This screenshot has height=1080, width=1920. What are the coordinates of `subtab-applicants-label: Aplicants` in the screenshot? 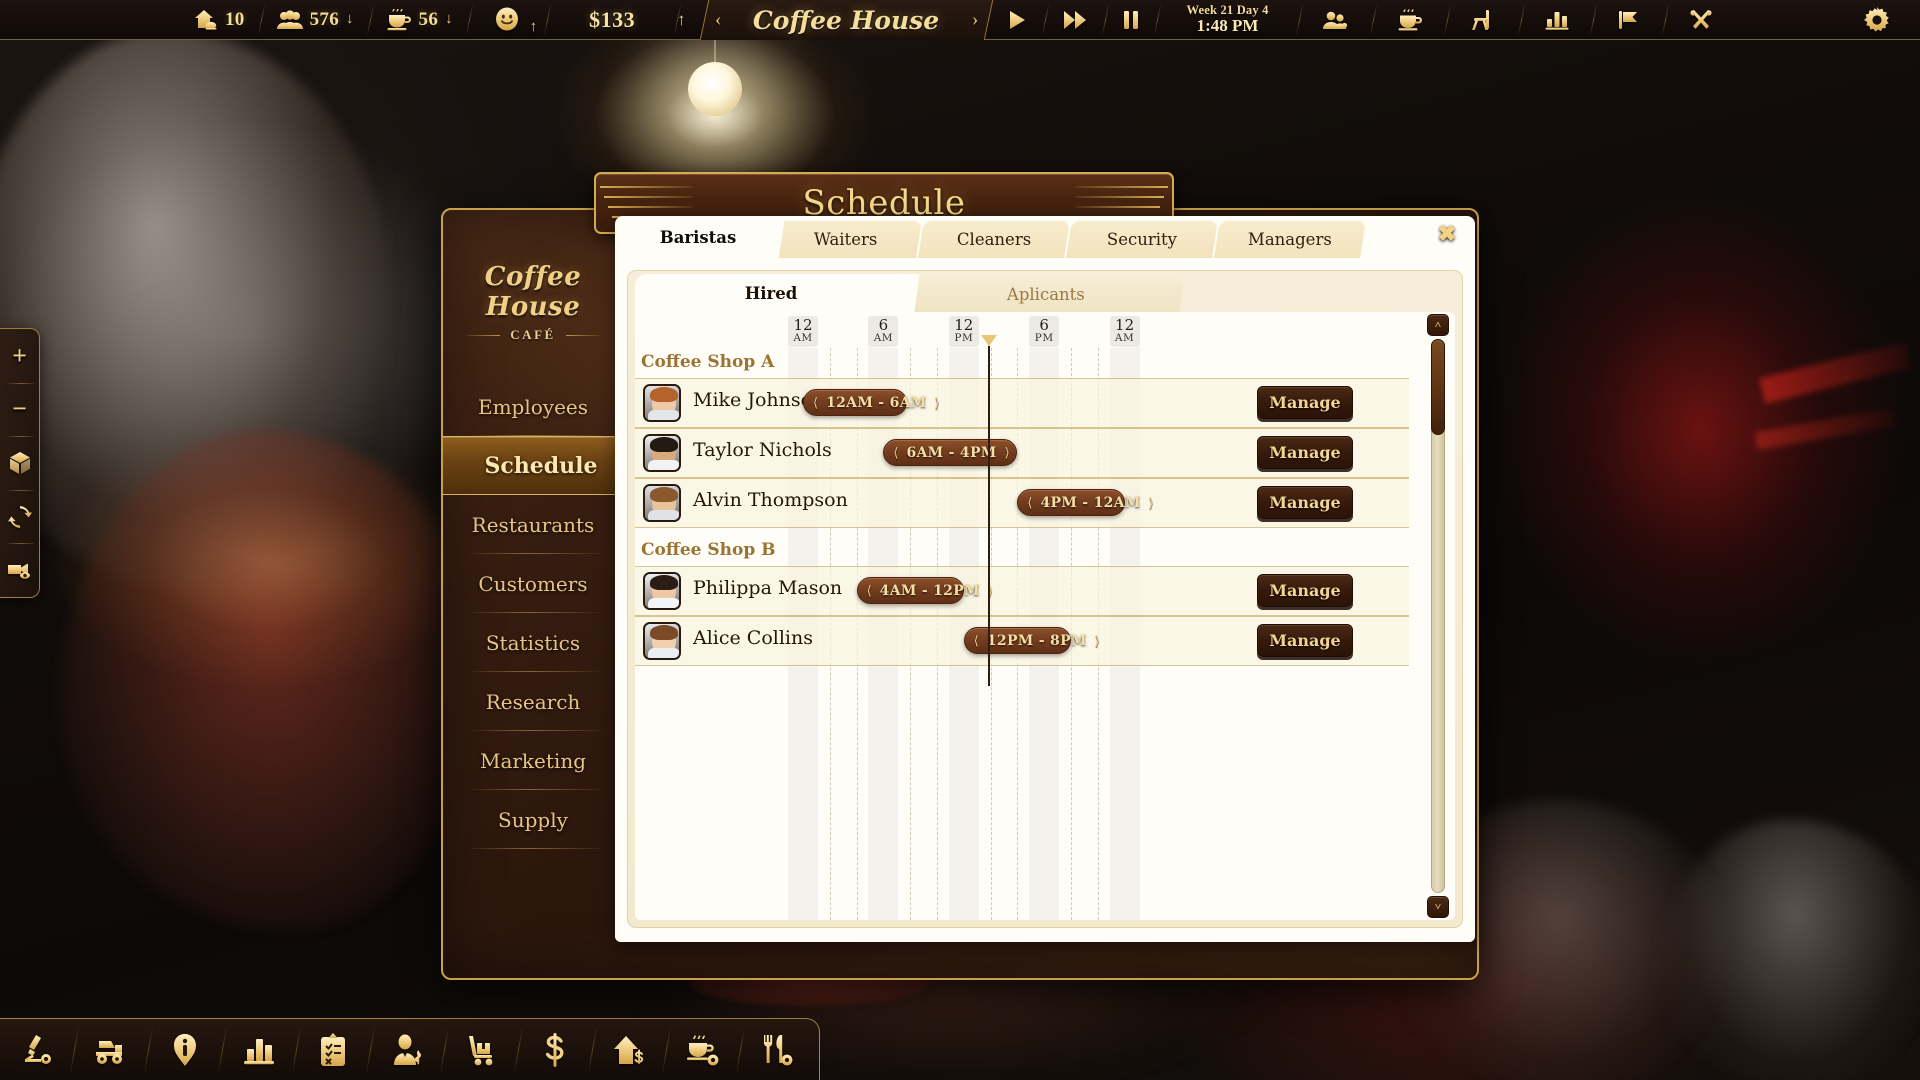 It's located at (1046, 294).